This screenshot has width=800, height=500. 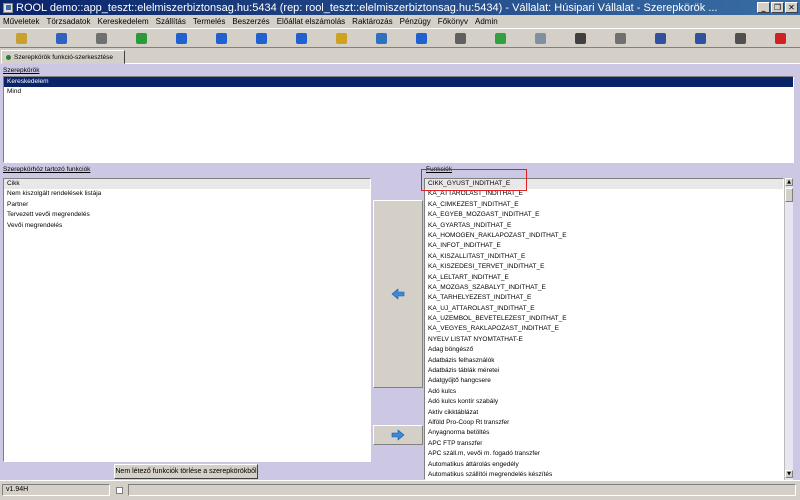 I want to click on list-item: Adó kulcs kontír szabály, so click(x=604, y=402).